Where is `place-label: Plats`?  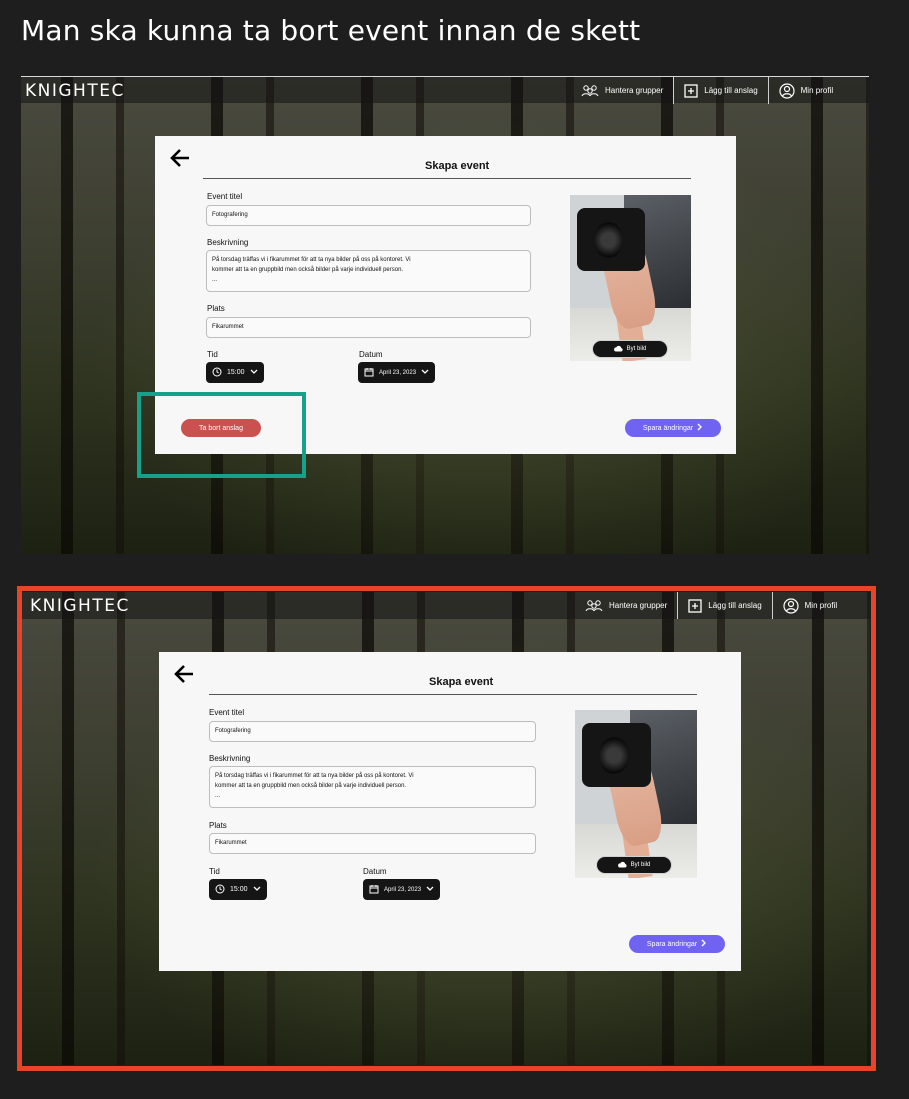 place-label: Plats is located at coordinates (216, 308).